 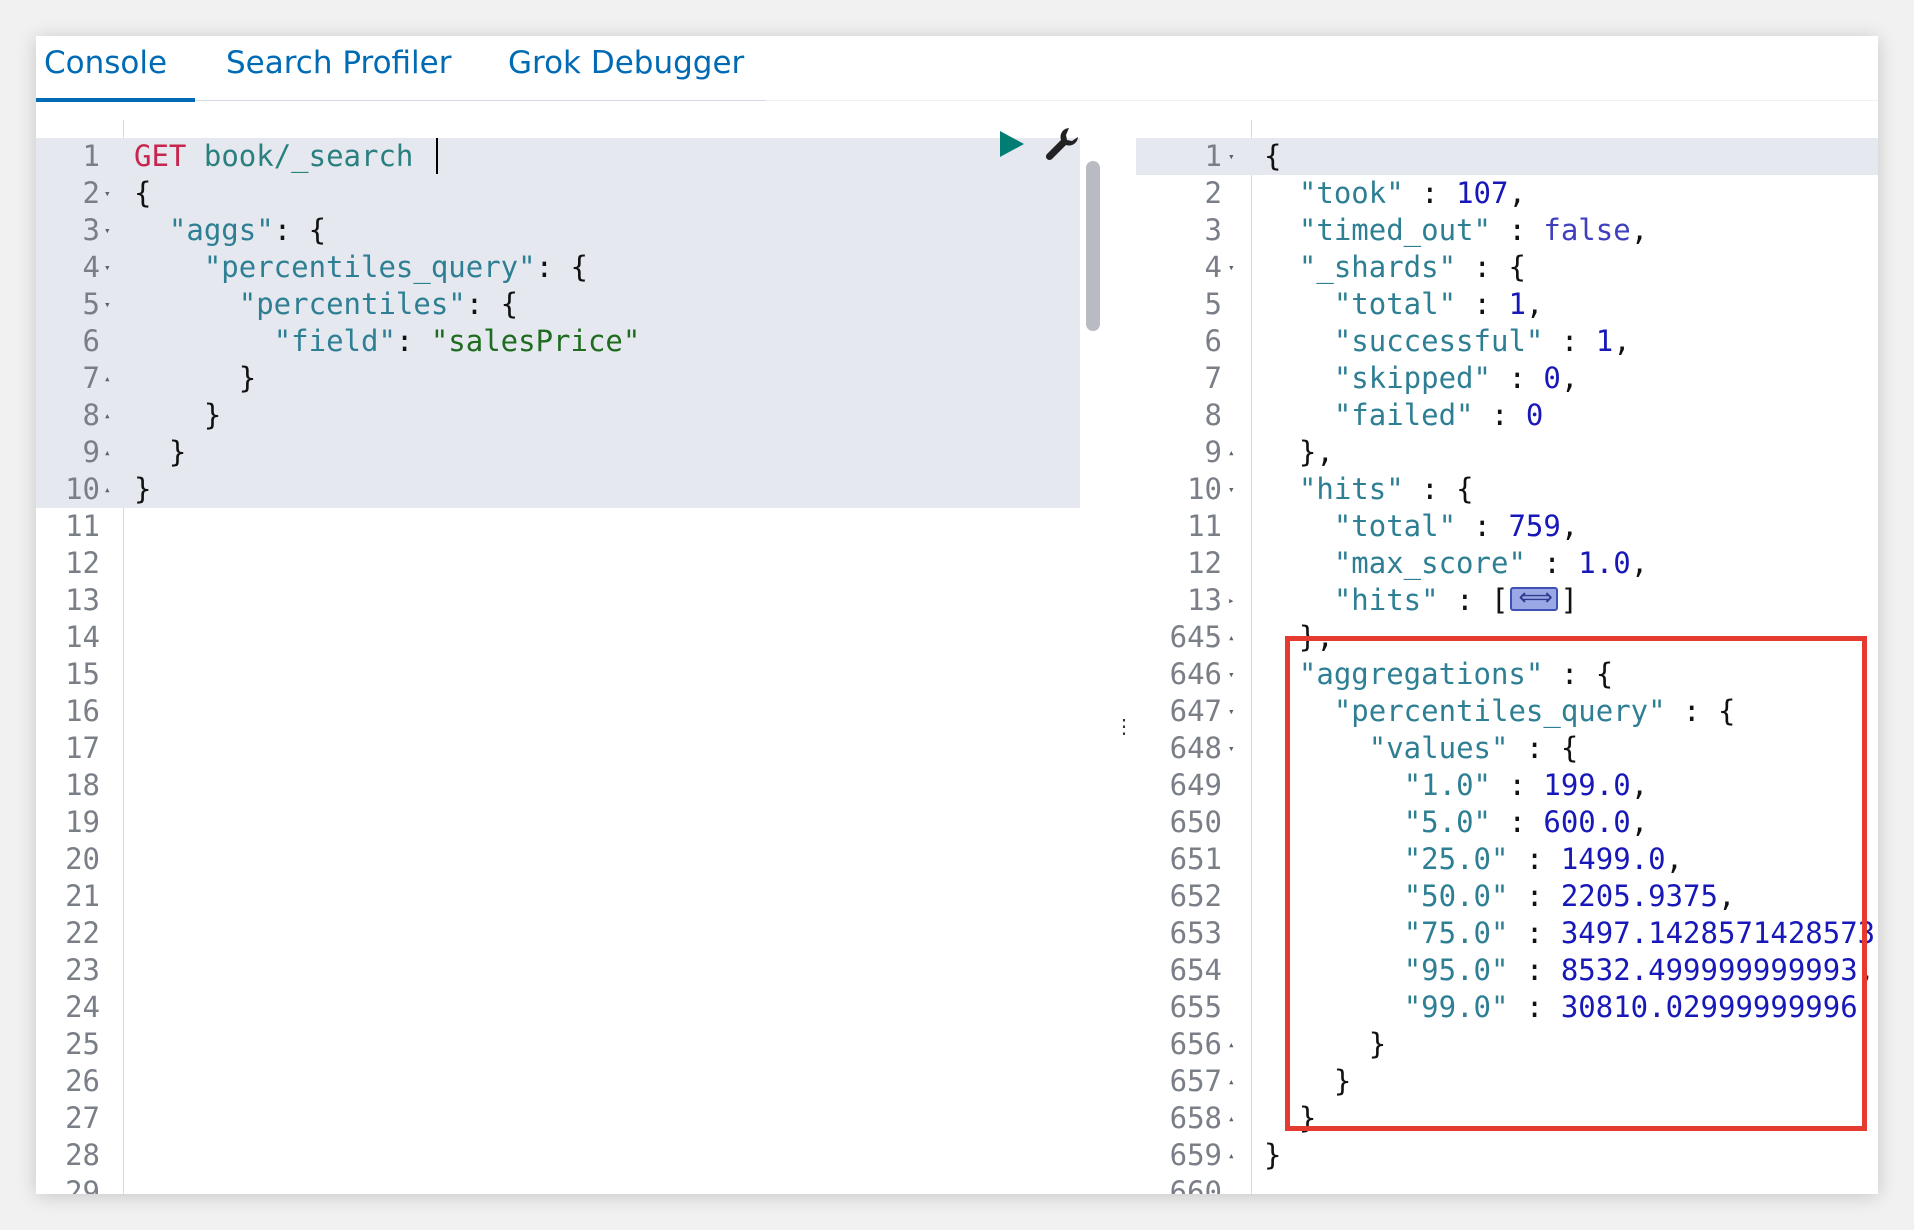 I want to click on editor-line: 20, so click(x=558, y=859).